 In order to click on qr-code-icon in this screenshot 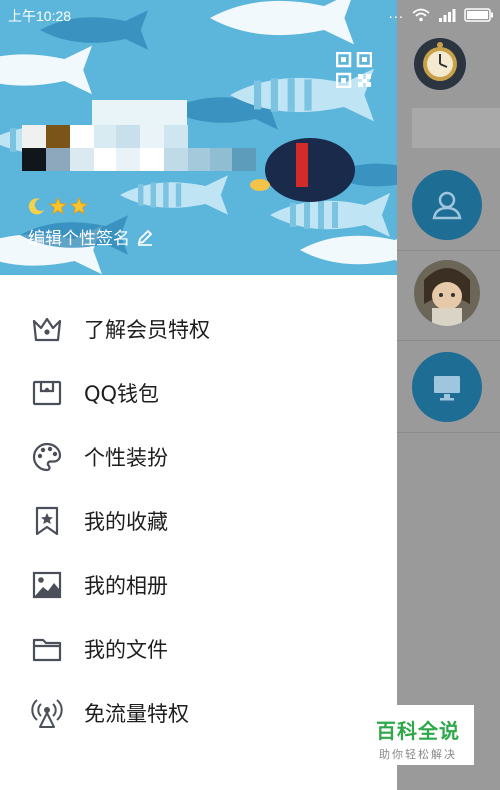, I will do `click(354, 70)`.